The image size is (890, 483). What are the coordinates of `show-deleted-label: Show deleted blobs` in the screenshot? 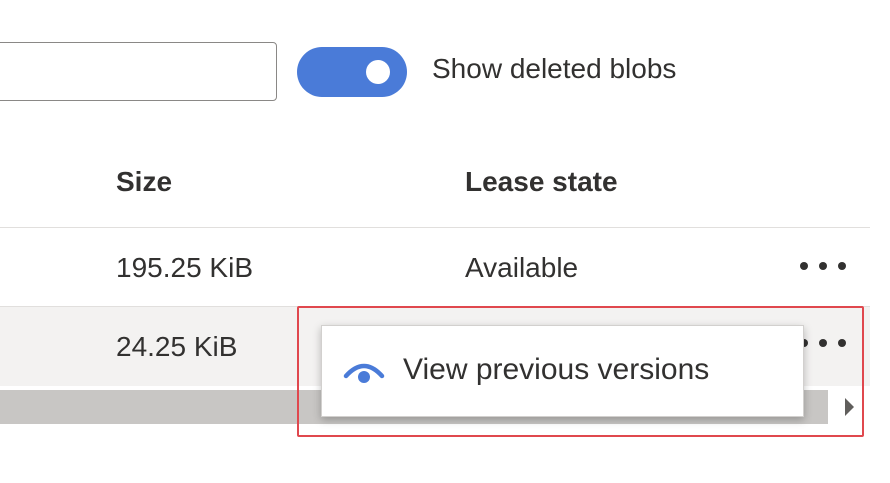 It's located at (554, 68).